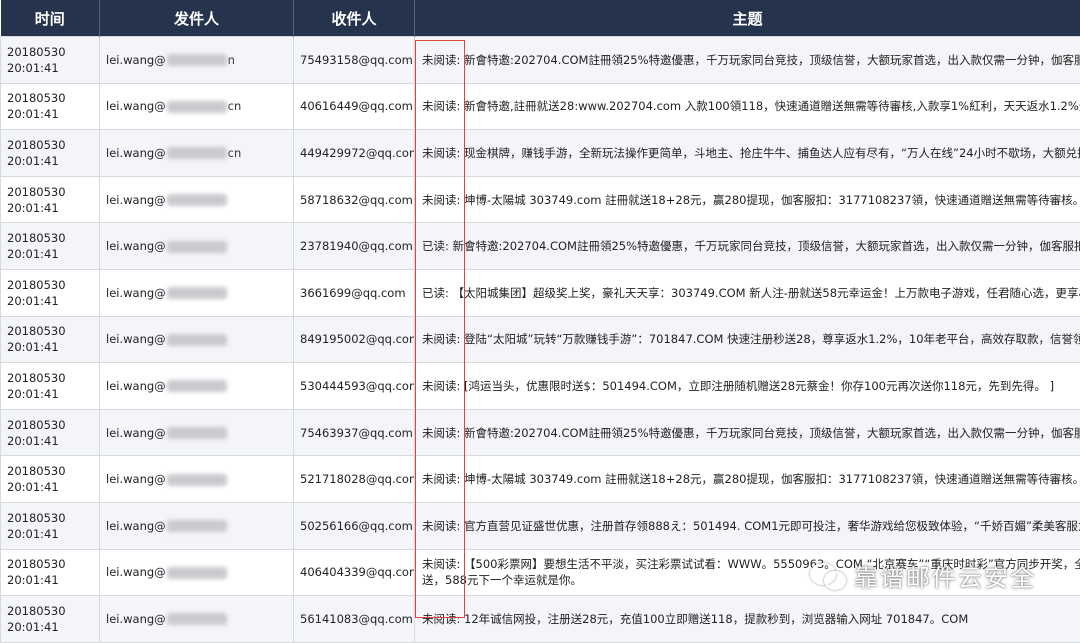 The image size is (1080, 643). I want to click on header-row: 时间 发件人 收件人 主题, so click(540, 18).